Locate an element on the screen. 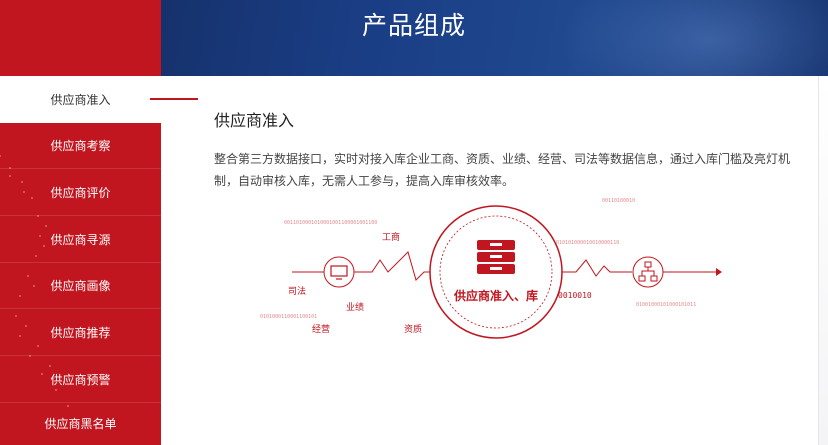 This screenshot has height=445, width=828. sidebar-item-label: 供应商评价 is located at coordinates (80, 192).